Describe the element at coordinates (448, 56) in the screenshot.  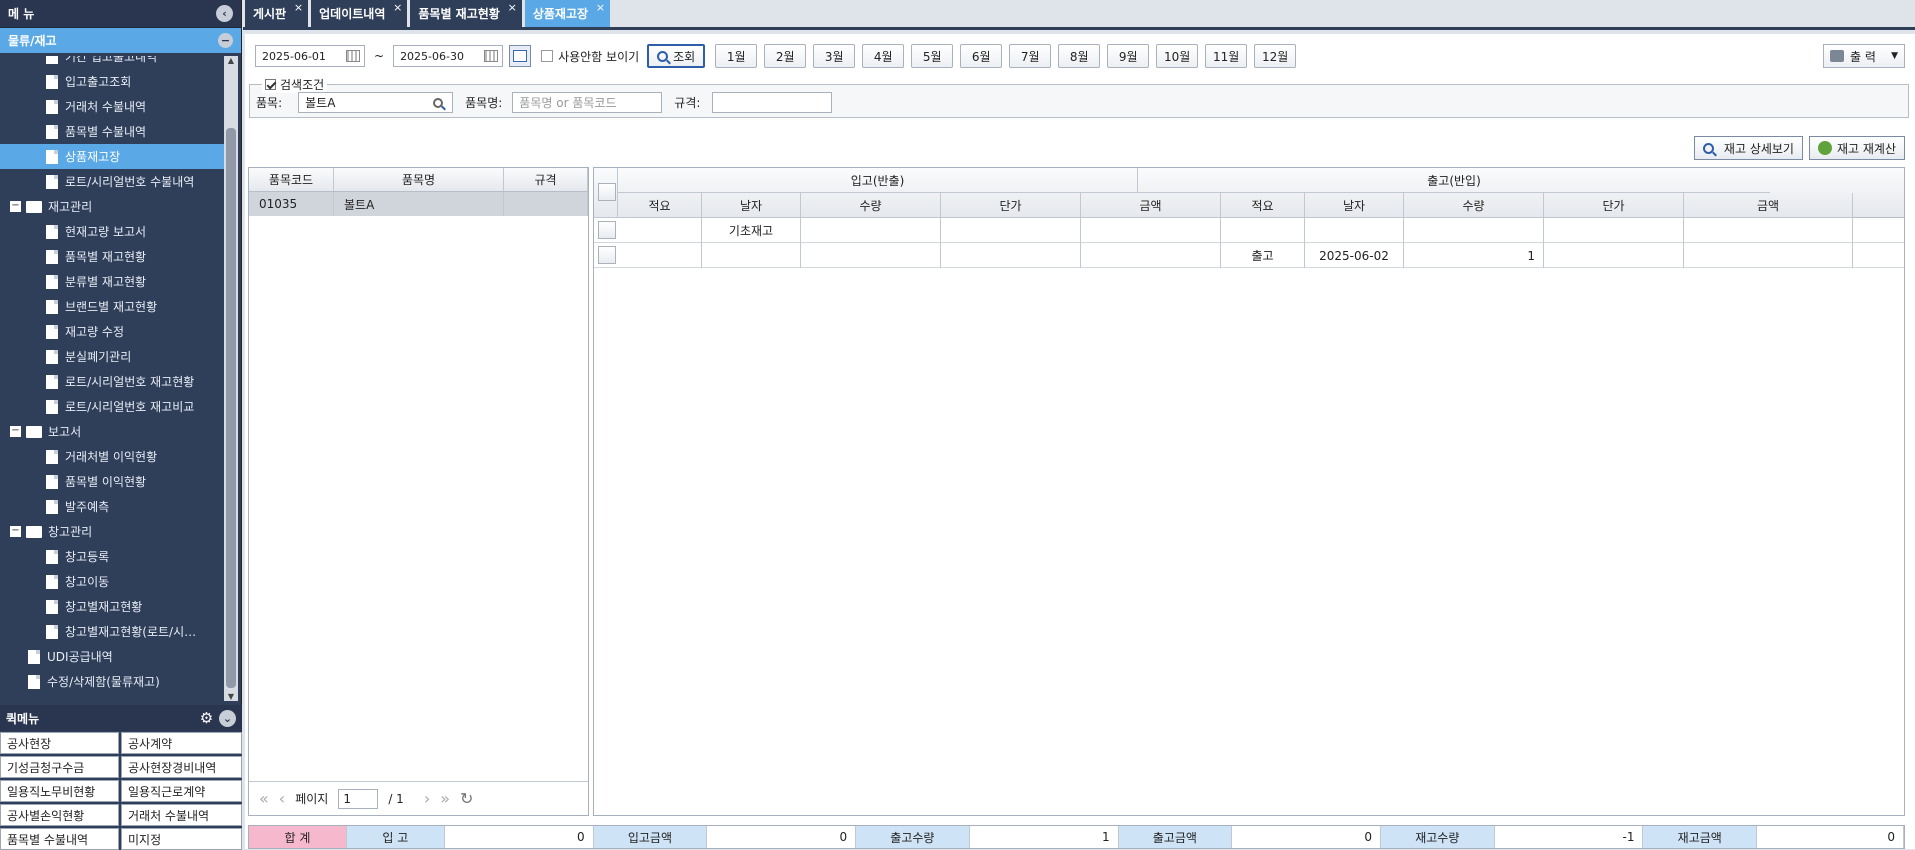
I see `date-to-field: 2025-06-30` at that location.